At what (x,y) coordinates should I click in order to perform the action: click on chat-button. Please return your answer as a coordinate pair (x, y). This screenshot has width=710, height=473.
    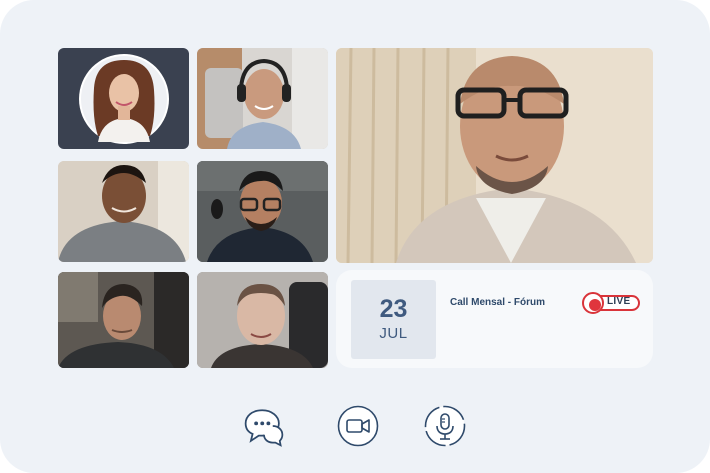
    Looking at the image, I should click on (264, 426).